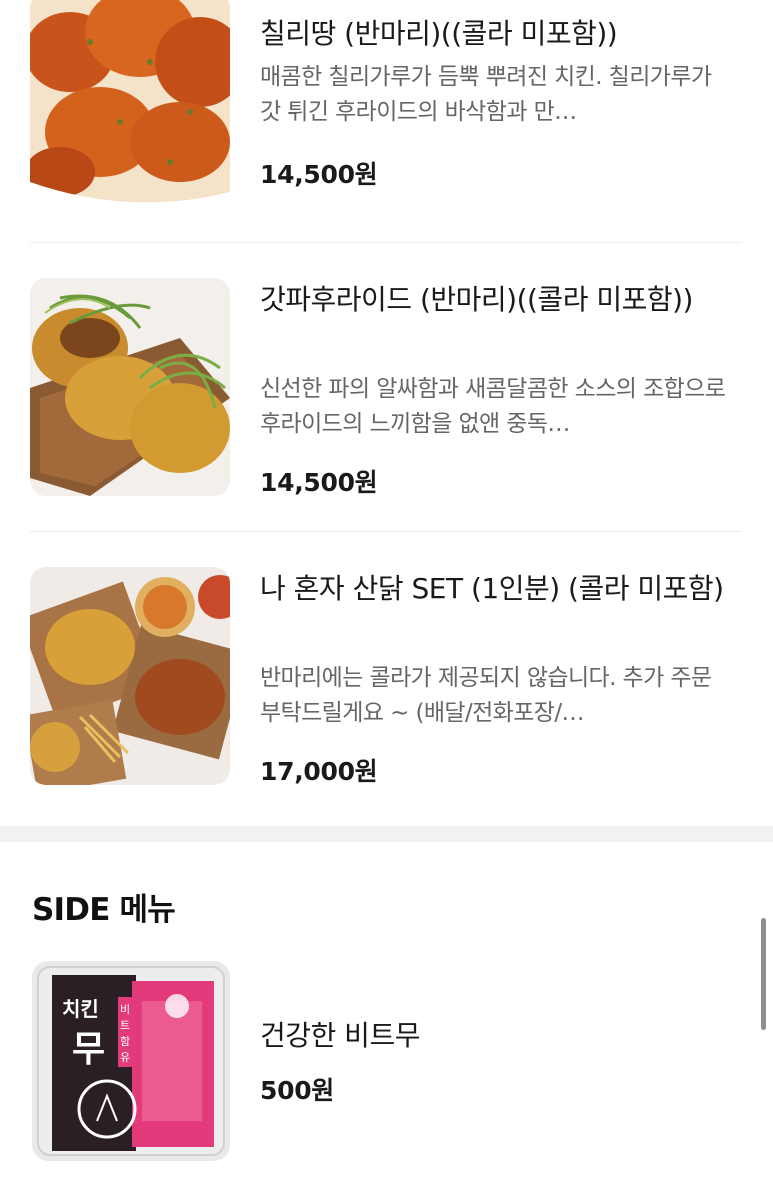  I want to click on svg-text: 치킨, so click(80, 1009).